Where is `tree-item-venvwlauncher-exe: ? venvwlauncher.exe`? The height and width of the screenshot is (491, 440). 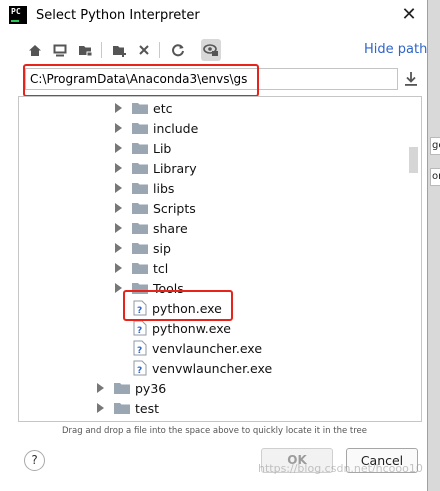 tree-item-venvwlauncher-exe: ? venvwlauncher.exe is located at coordinates (277, 368).